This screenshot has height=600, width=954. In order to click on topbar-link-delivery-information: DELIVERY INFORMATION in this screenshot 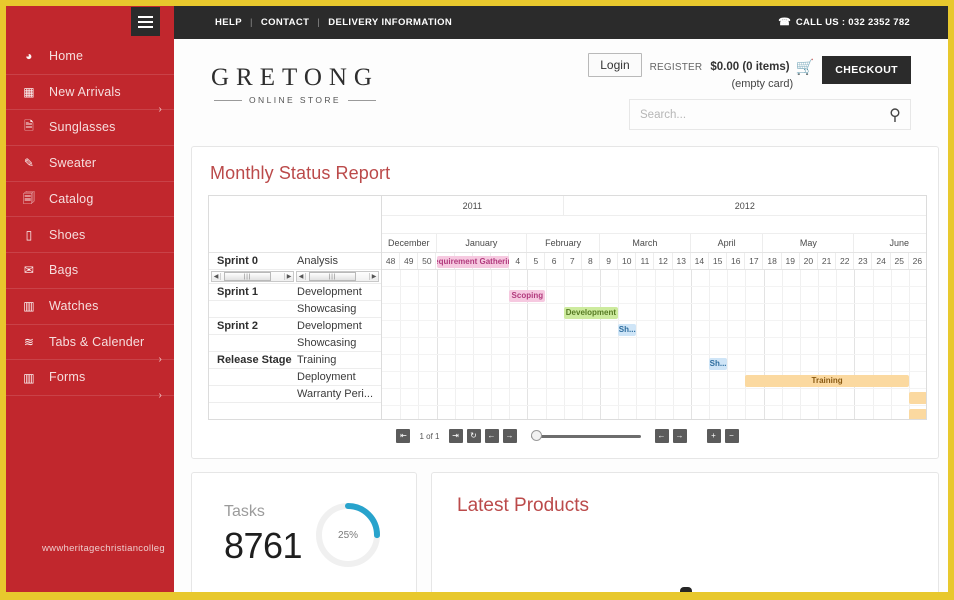, I will do `click(390, 22)`.